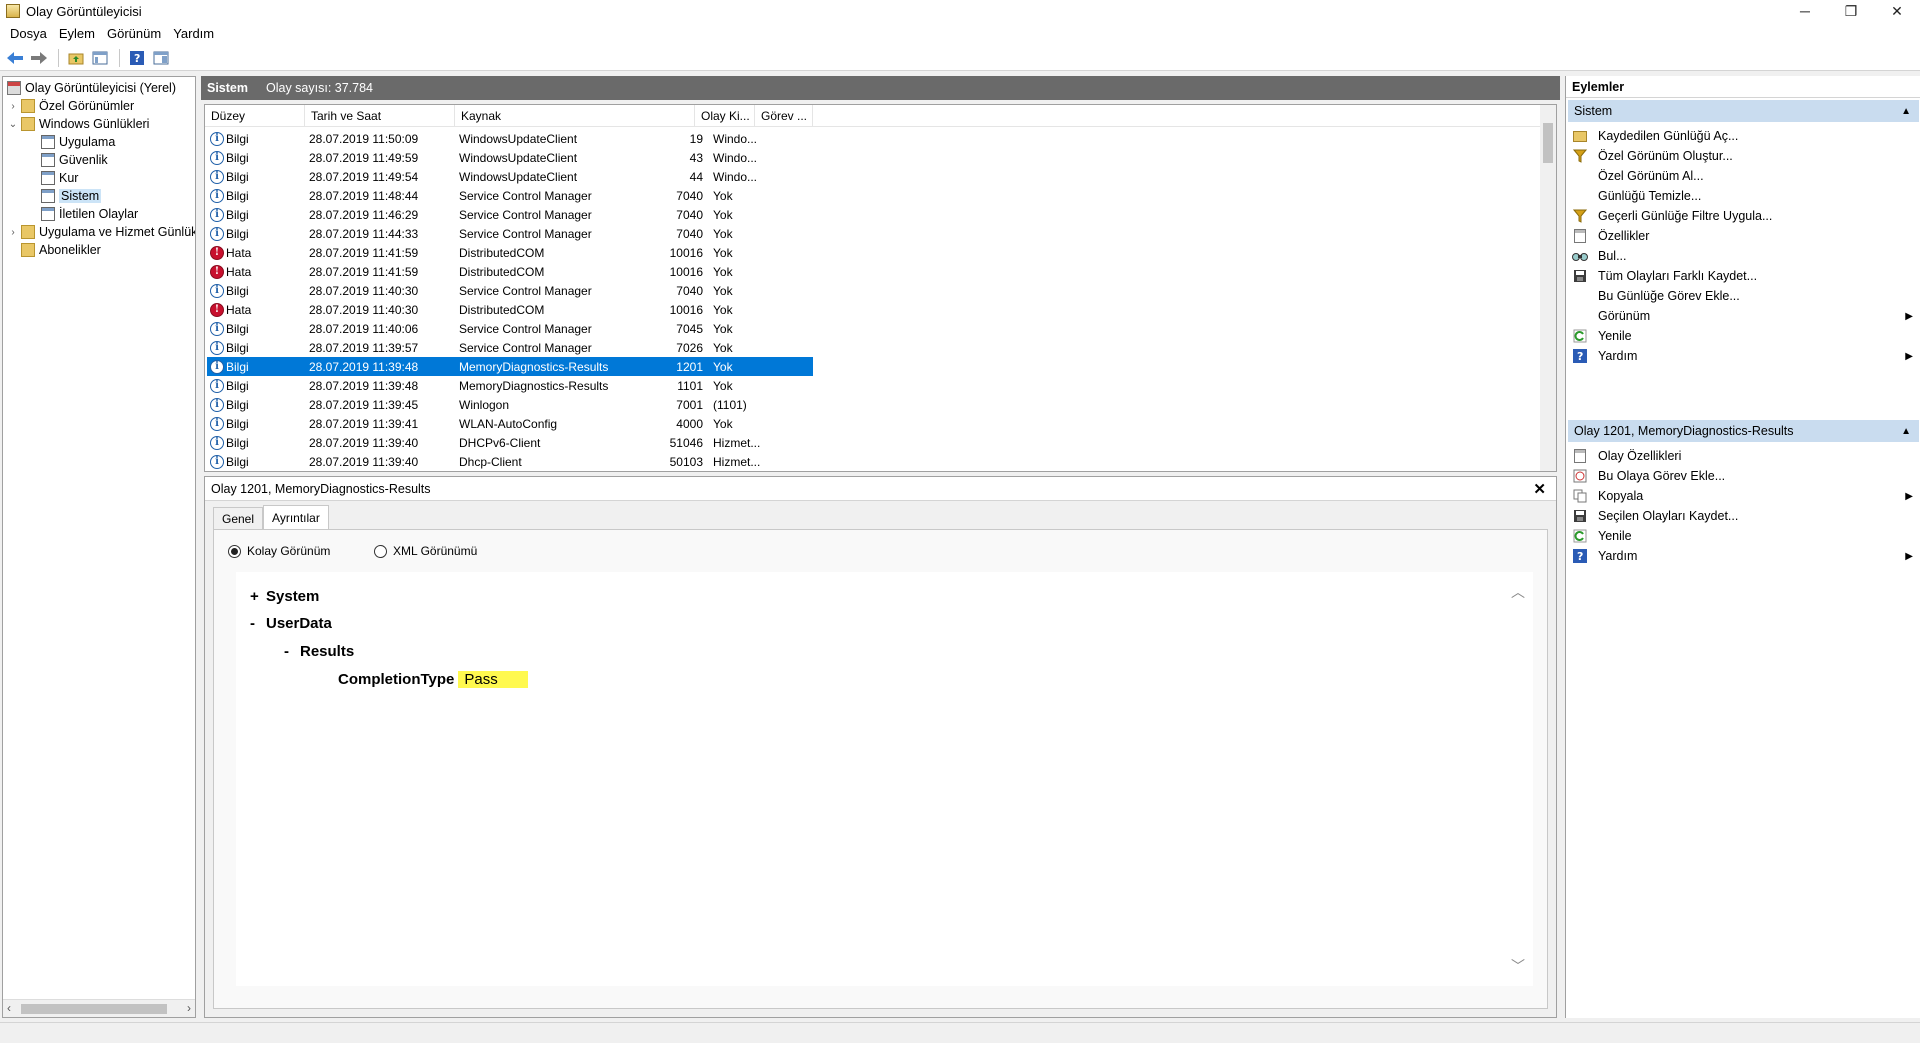 The width and height of the screenshot is (1920, 1043). Describe the element at coordinates (234, 551) in the screenshot. I see `radio-checked-icon` at that location.